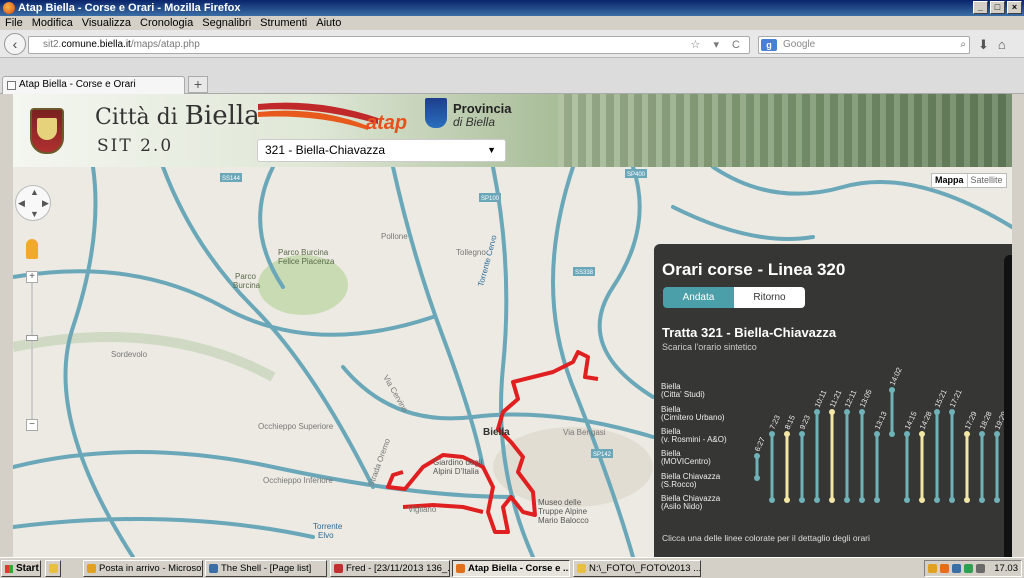 This screenshot has height=578, width=1024. What do you see at coordinates (864, 45) in the screenshot?
I see `search-input: g Google ⌕` at bounding box center [864, 45].